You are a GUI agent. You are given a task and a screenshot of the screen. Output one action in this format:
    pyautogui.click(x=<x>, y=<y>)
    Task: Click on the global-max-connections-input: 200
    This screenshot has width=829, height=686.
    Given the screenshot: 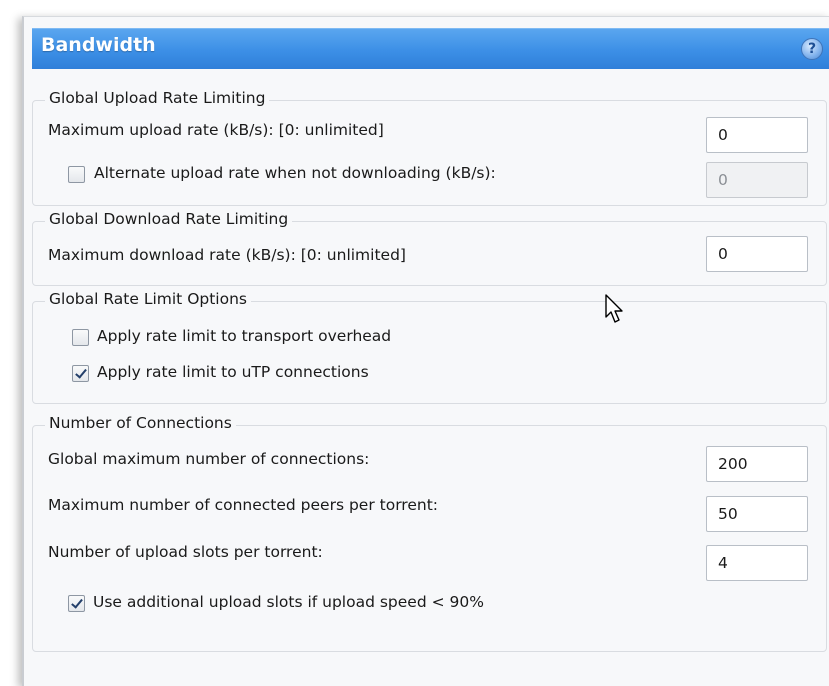 What is the action you would take?
    pyautogui.click(x=757, y=464)
    